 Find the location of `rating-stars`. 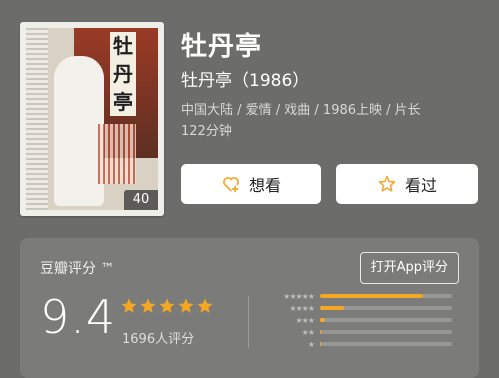

rating-stars is located at coordinates (167, 306).